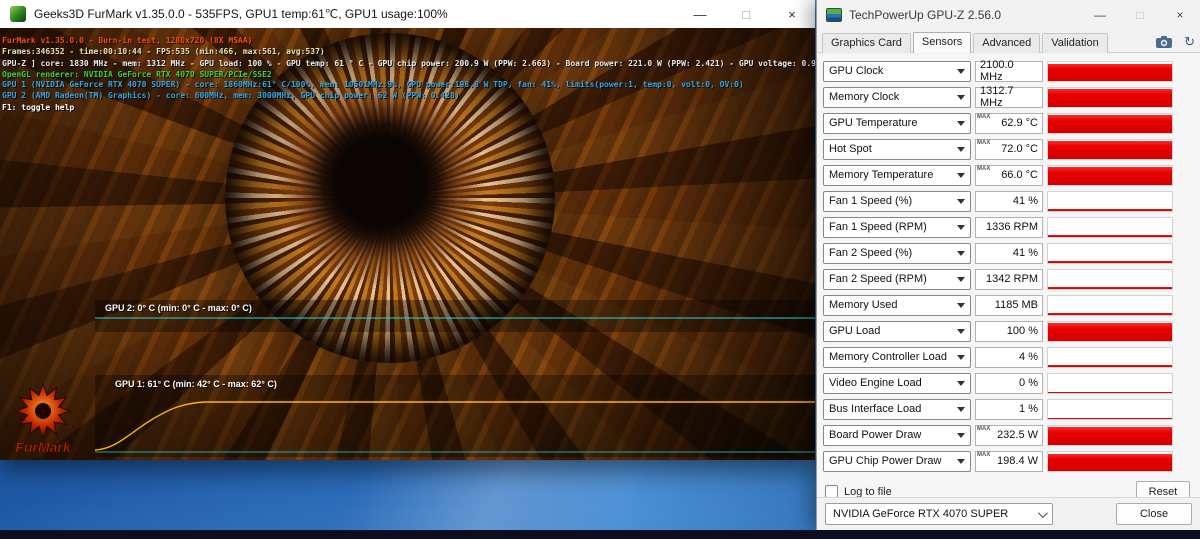 The height and width of the screenshot is (539, 1200). I want to click on gpuz-close-button: ×, so click(1180, 15).